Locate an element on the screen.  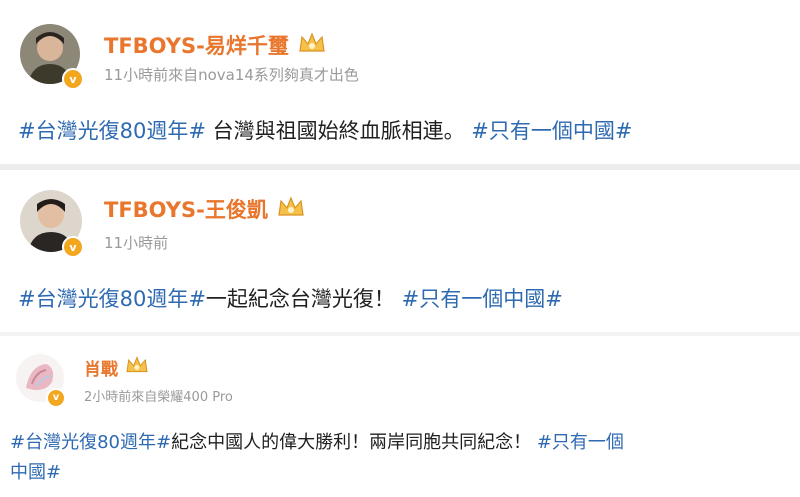
post-meta: 11小時前 is located at coordinates (136, 243).